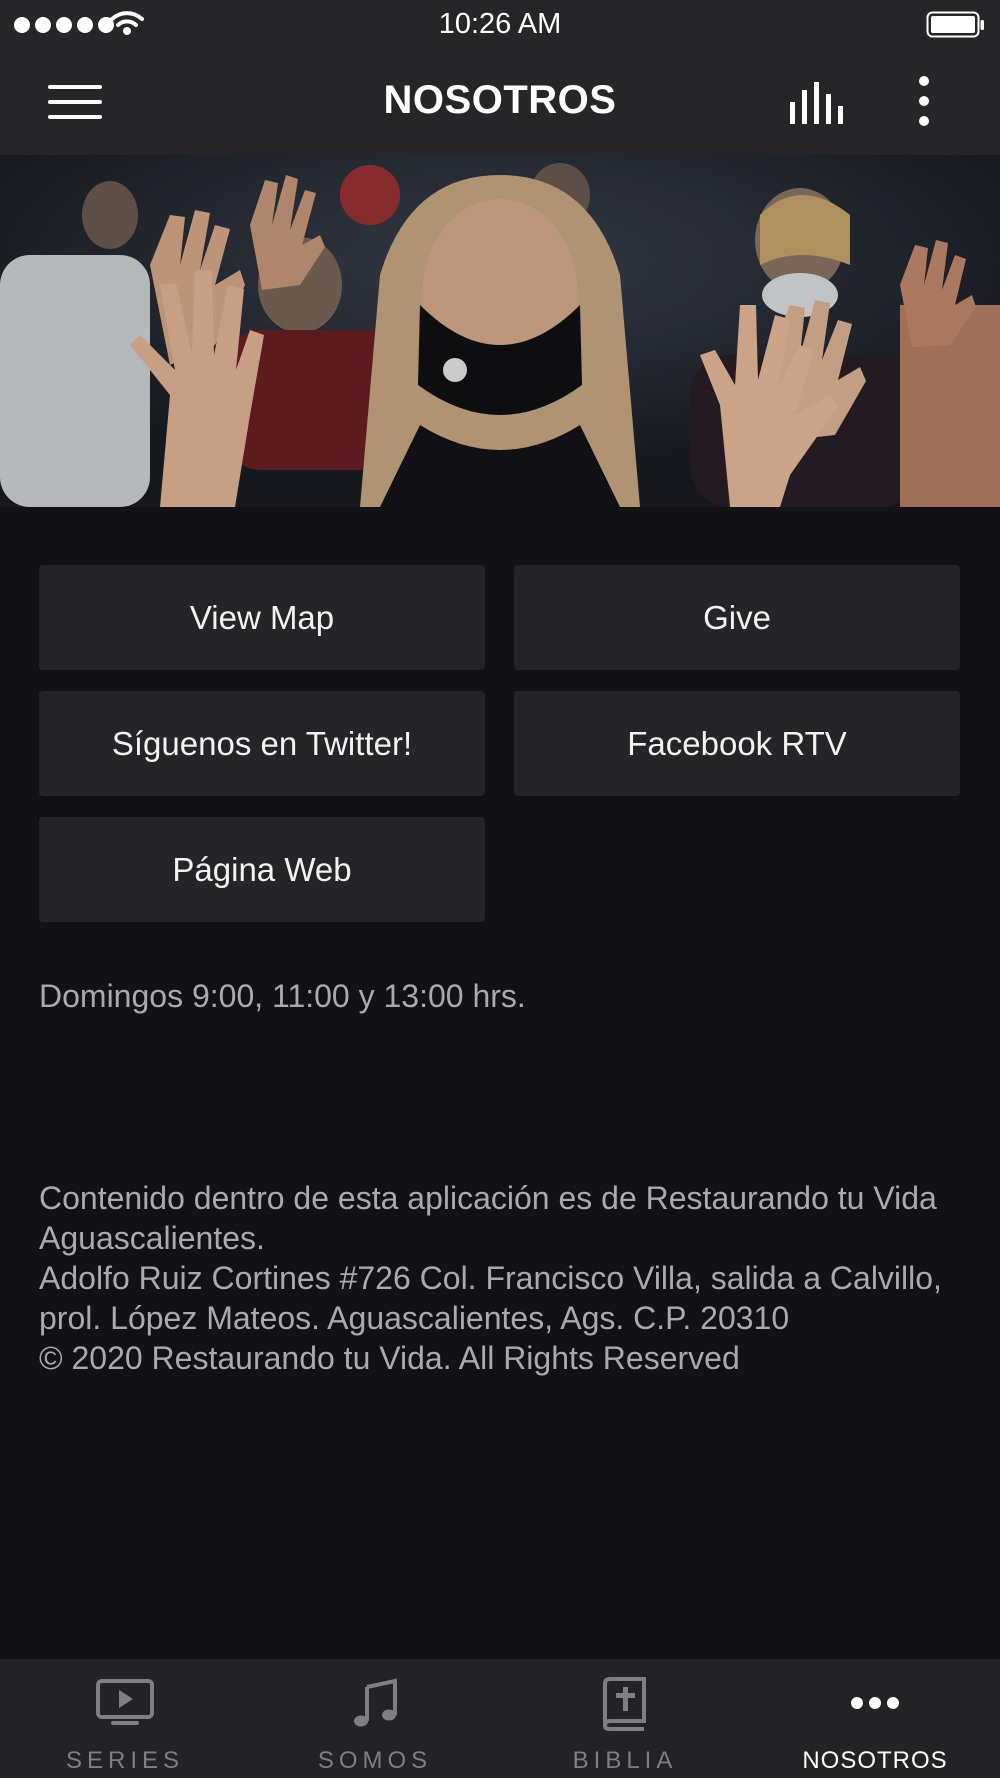 This screenshot has height=1778, width=1000. I want to click on status-time: 10:26 AM, so click(500, 24).